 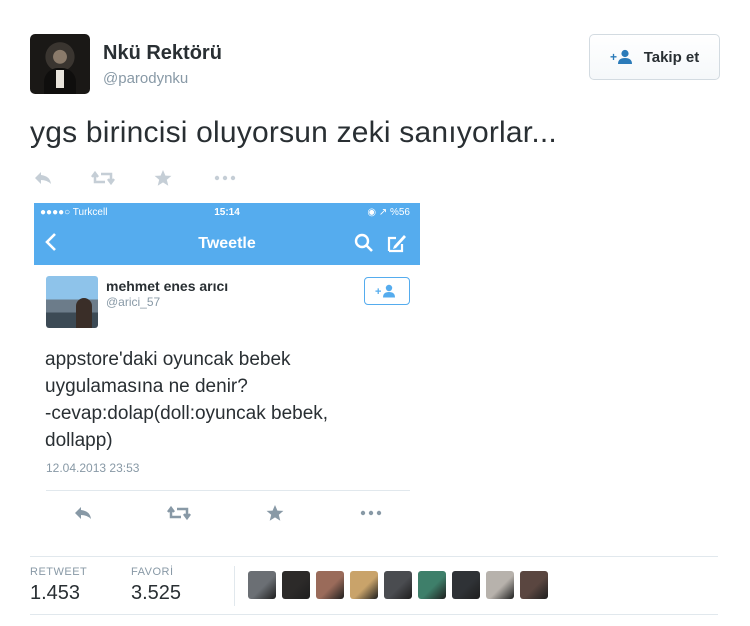 What do you see at coordinates (227, 511) in the screenshot?
I see `embedded-actions` at bounding box center [227, 511].